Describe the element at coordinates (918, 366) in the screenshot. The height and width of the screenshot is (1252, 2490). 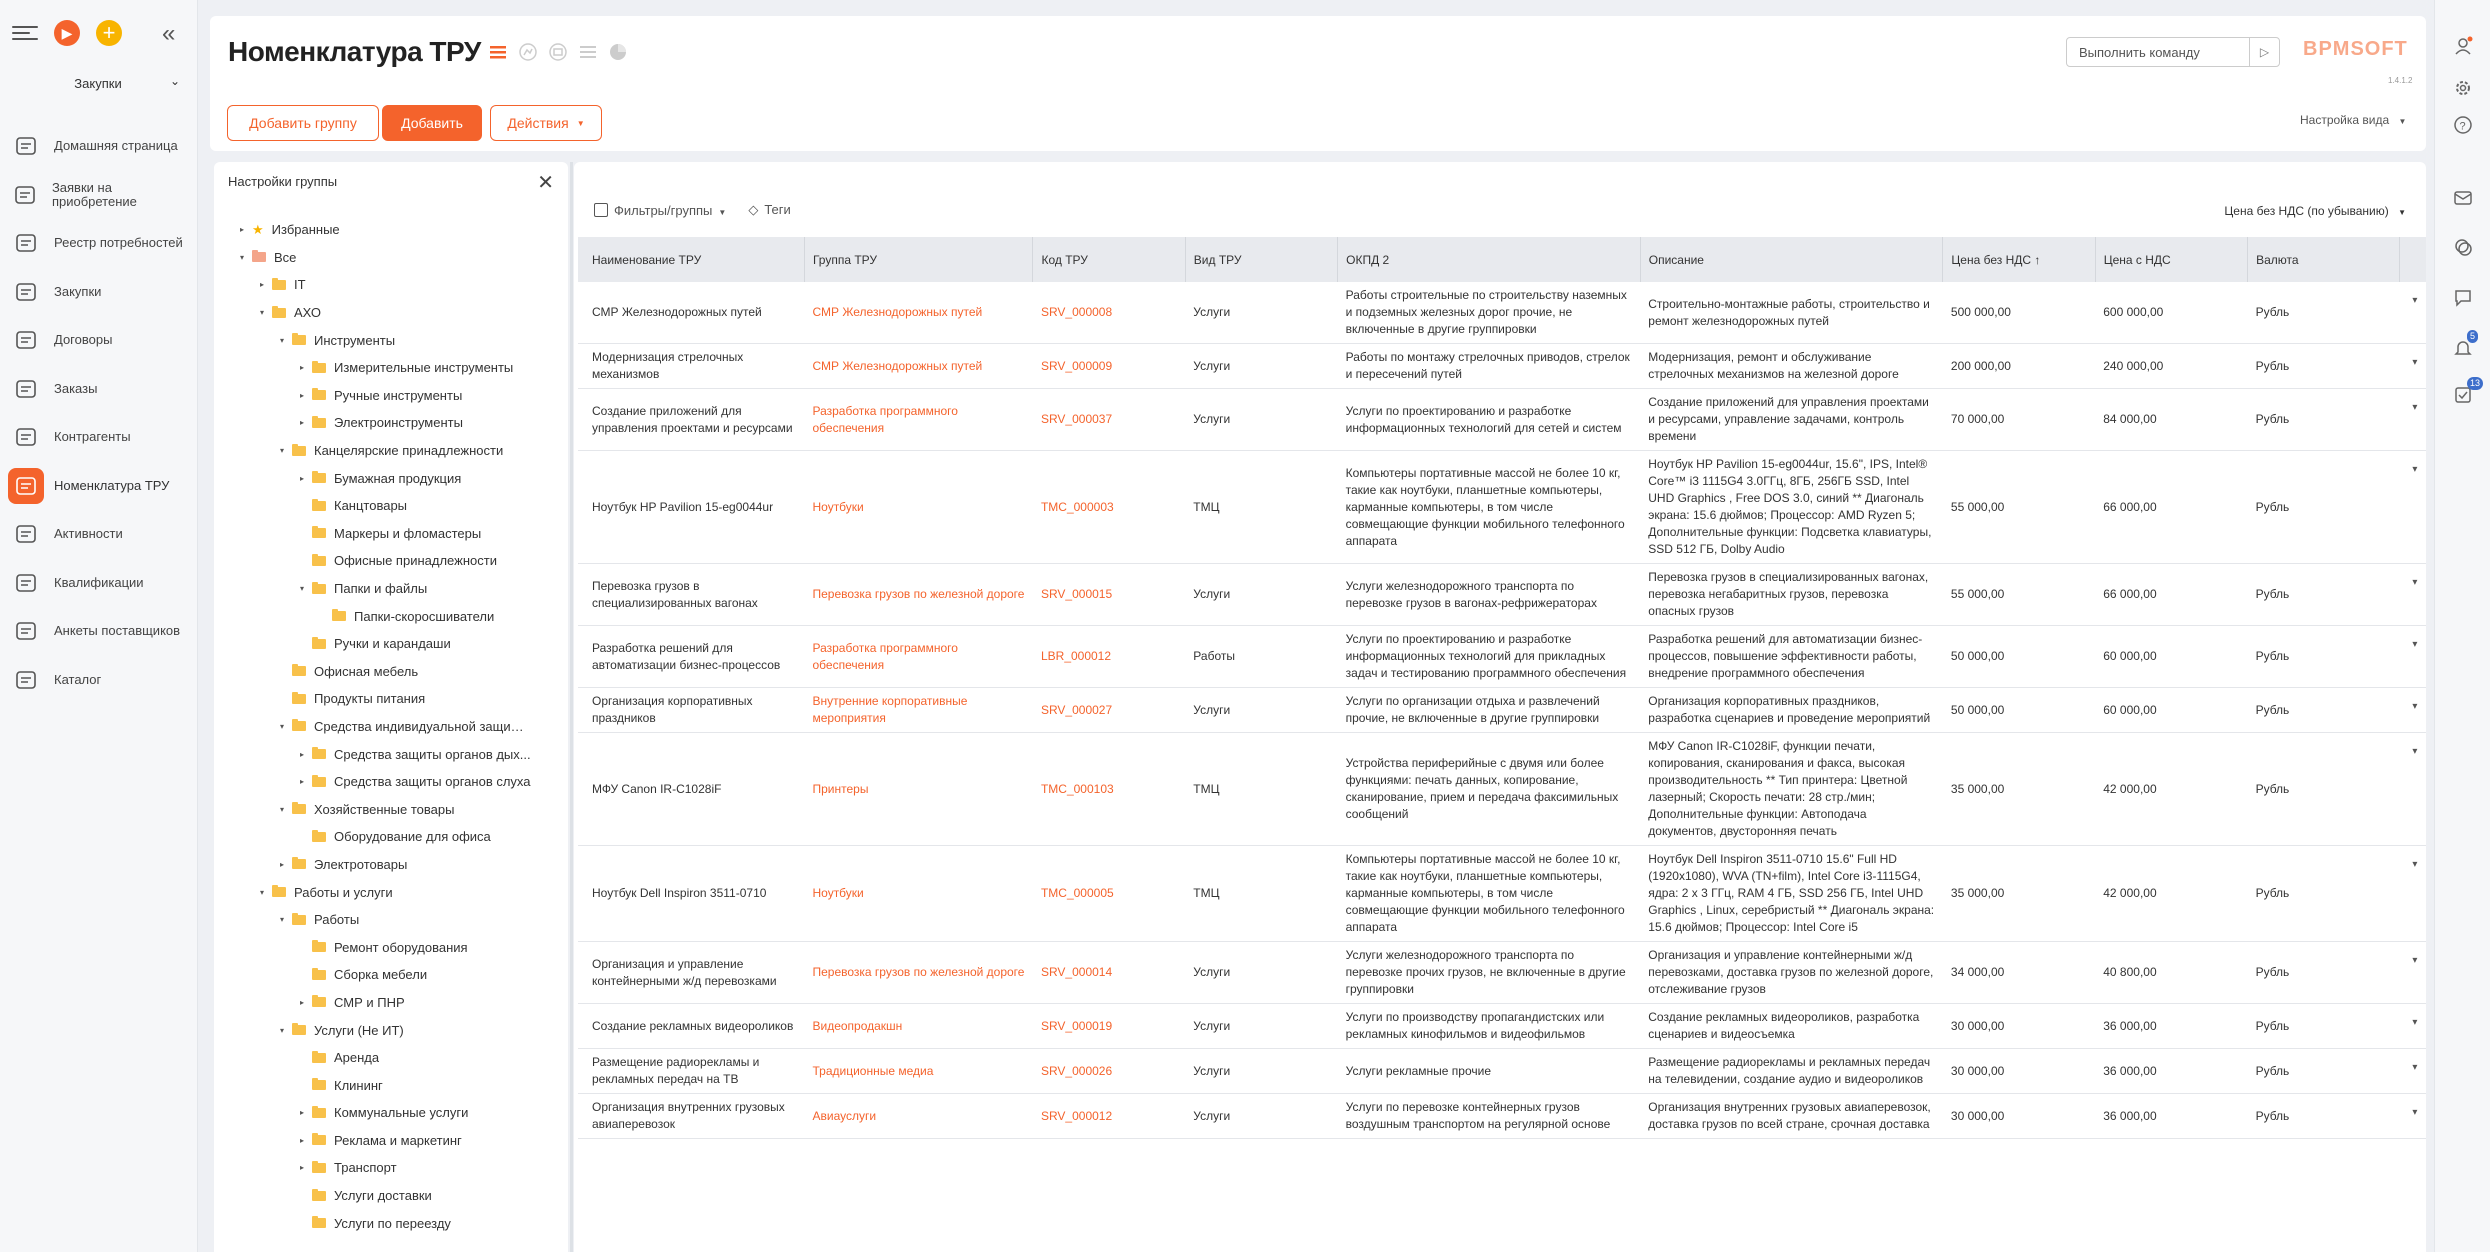
I see `cell-group: СМР Железнодорожных путей` at that location.